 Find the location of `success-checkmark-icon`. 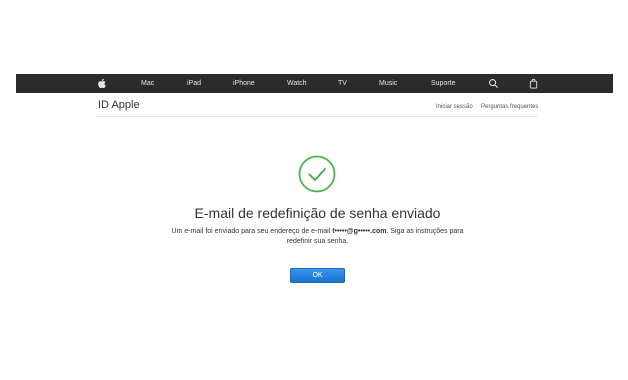

success-checkmark-icon is located at coordinates (317, 174).